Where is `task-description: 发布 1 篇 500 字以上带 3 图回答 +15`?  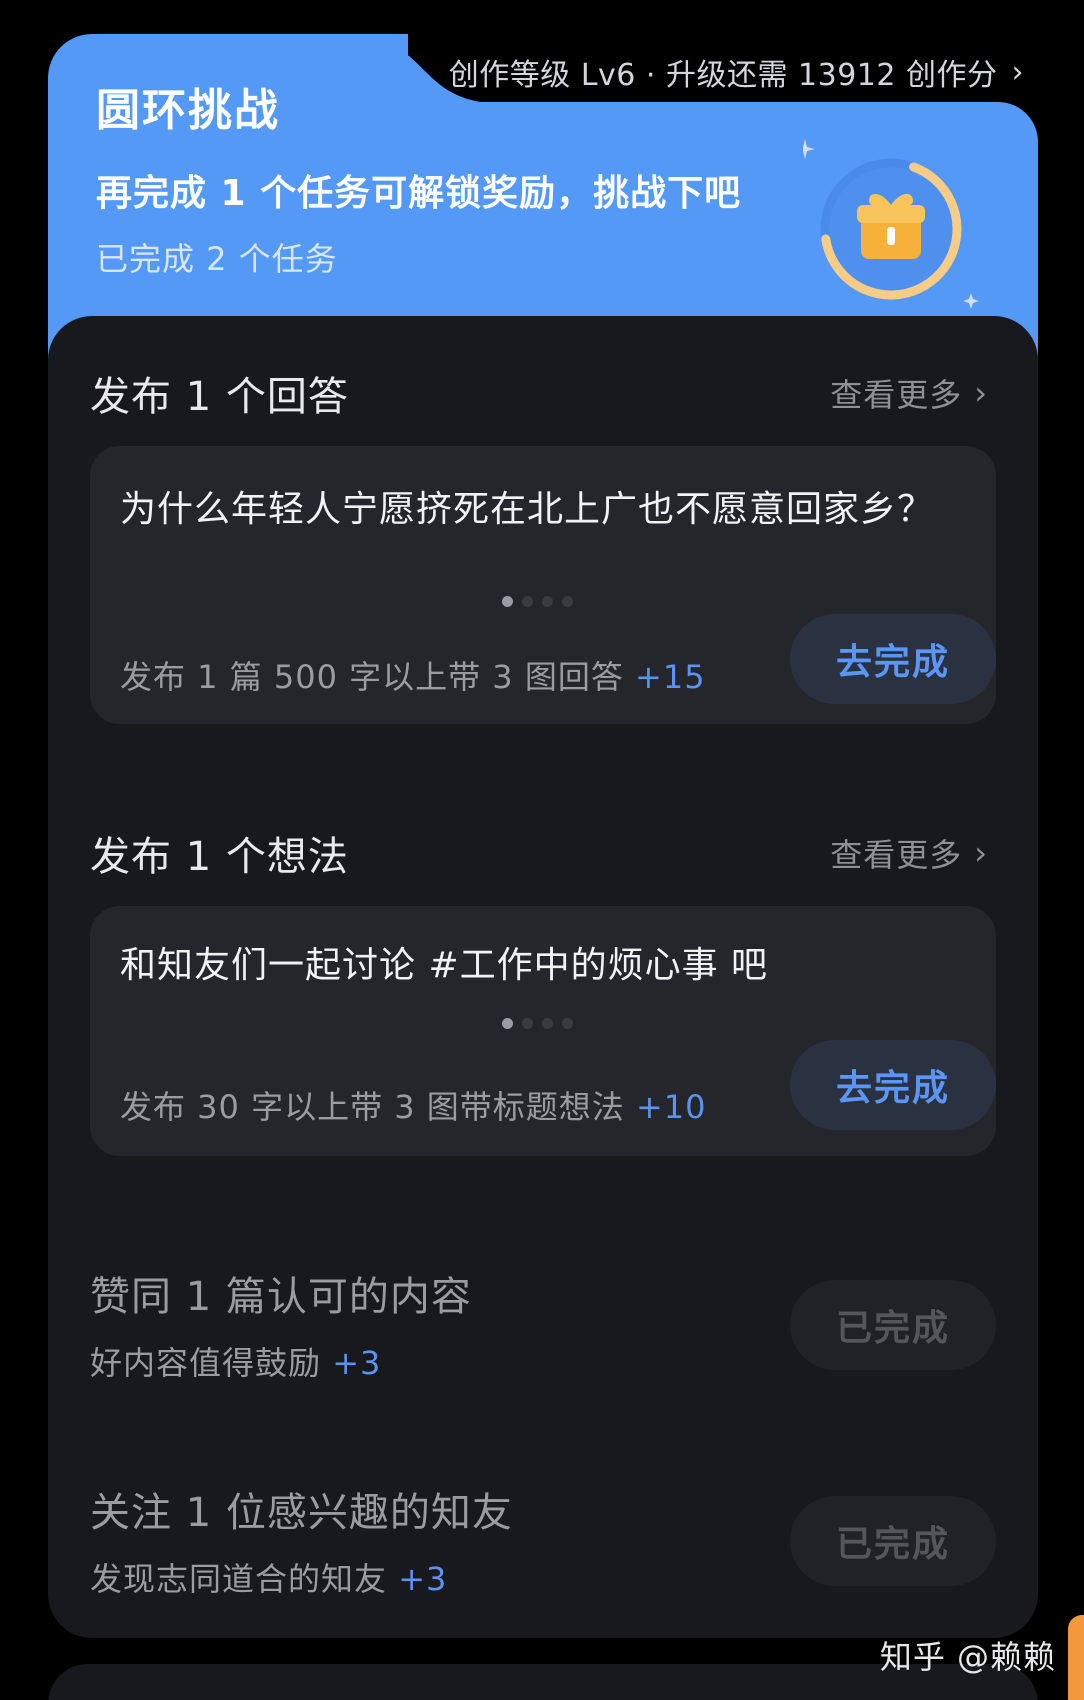
task-description: 发布 1 篇 500 字以上带 3 图回答 +15 is located at coordinates (413, 675).